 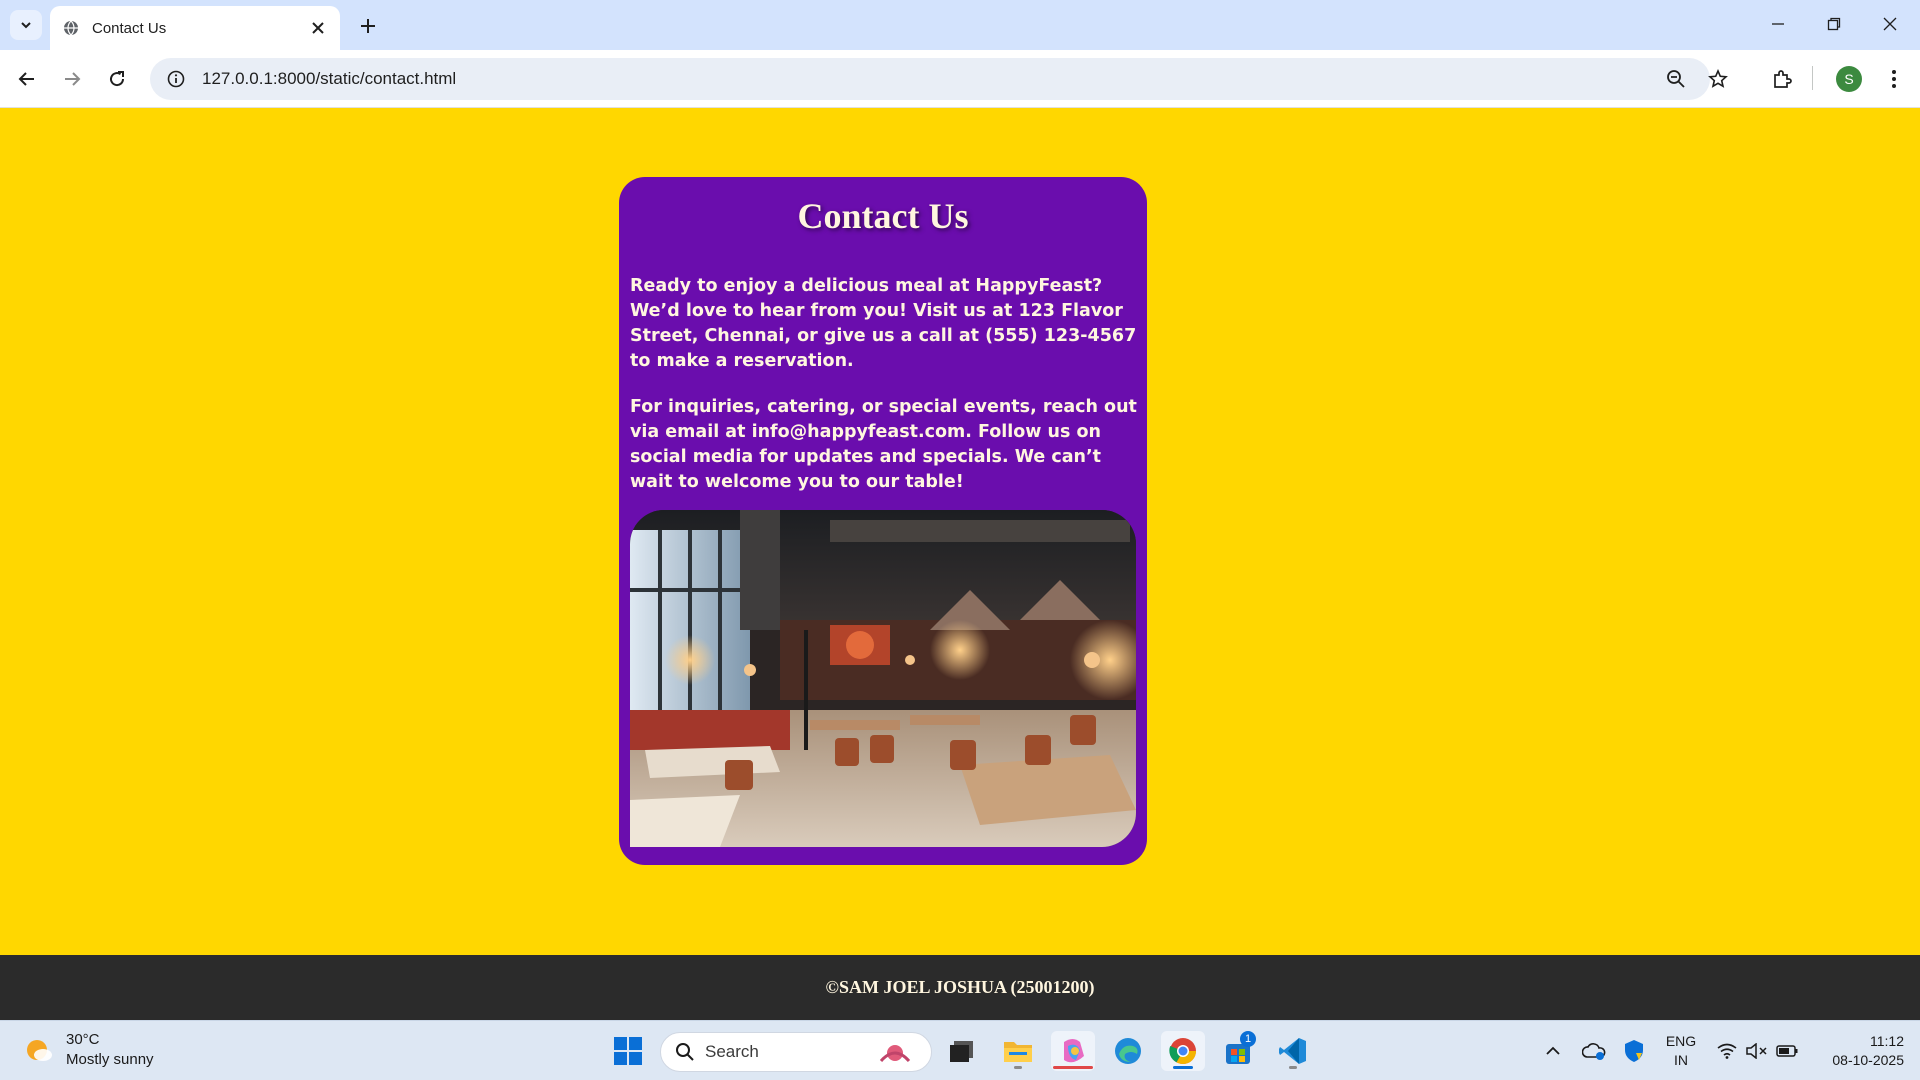 I want to click on close-window-button, so click(x=1890, y=24).